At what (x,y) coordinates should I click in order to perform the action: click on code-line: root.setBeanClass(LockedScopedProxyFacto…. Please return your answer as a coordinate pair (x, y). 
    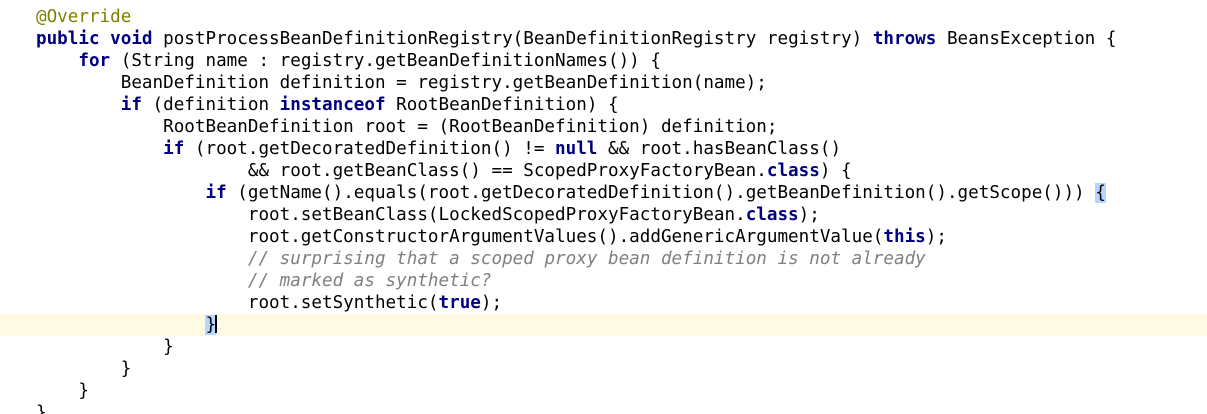
    Looking at the image, I should click on (603, 215).